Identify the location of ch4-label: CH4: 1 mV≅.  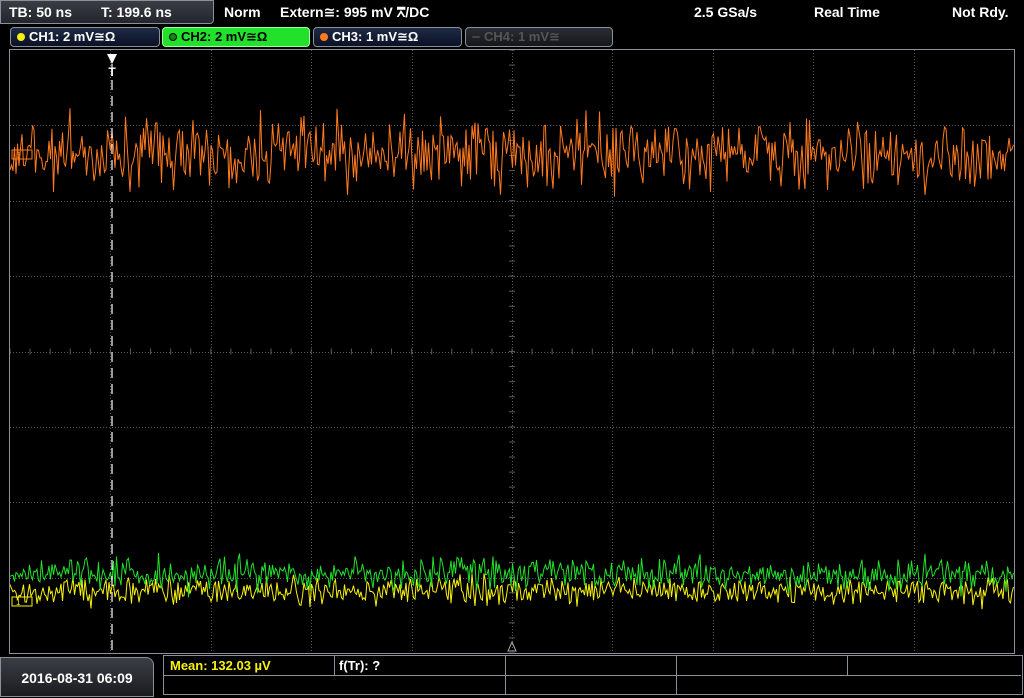
(522, 36).